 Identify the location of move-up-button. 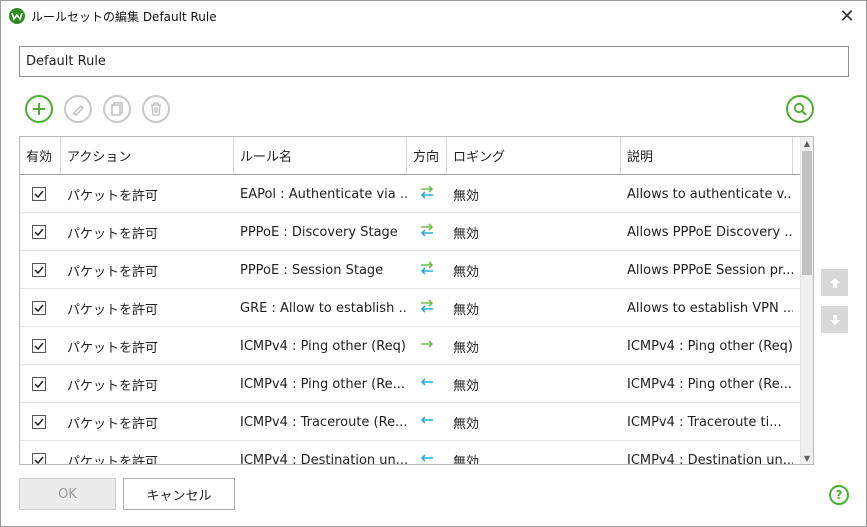
(834, 282).